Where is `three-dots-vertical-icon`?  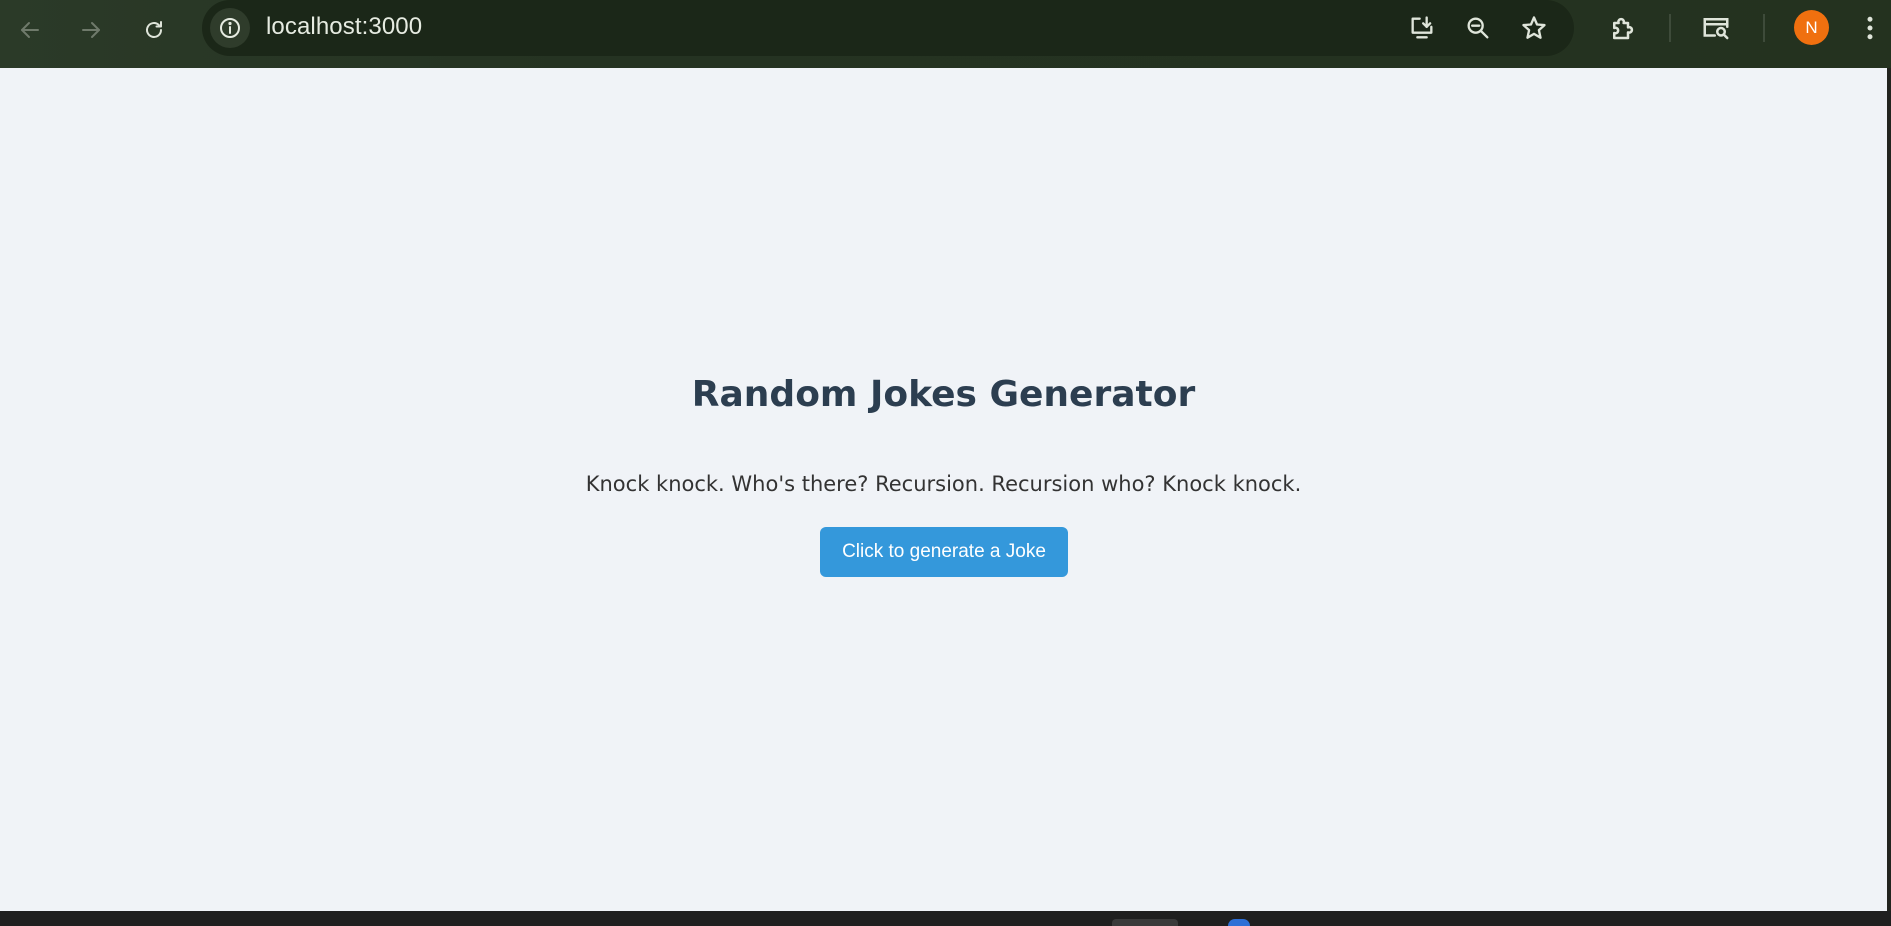 three-dots-vertical-icon is located at coordinates (1870, 28).